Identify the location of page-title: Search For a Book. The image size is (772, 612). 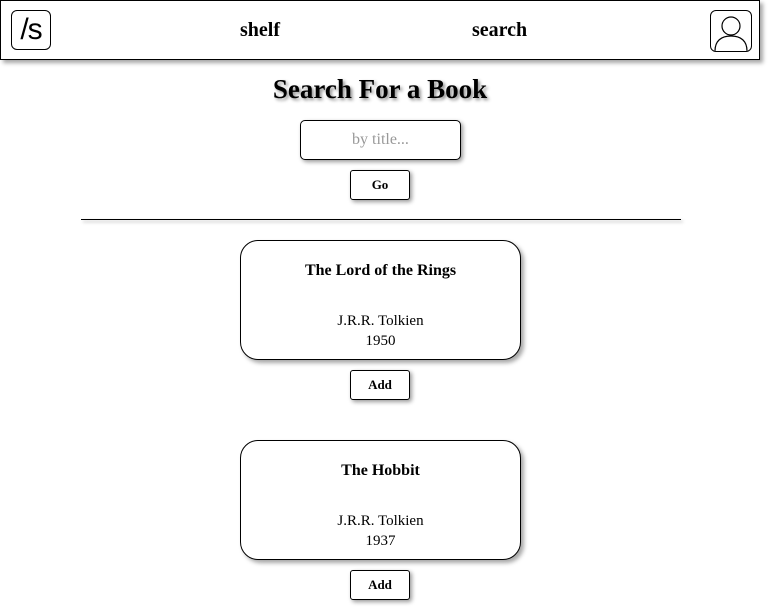
(380, 89).